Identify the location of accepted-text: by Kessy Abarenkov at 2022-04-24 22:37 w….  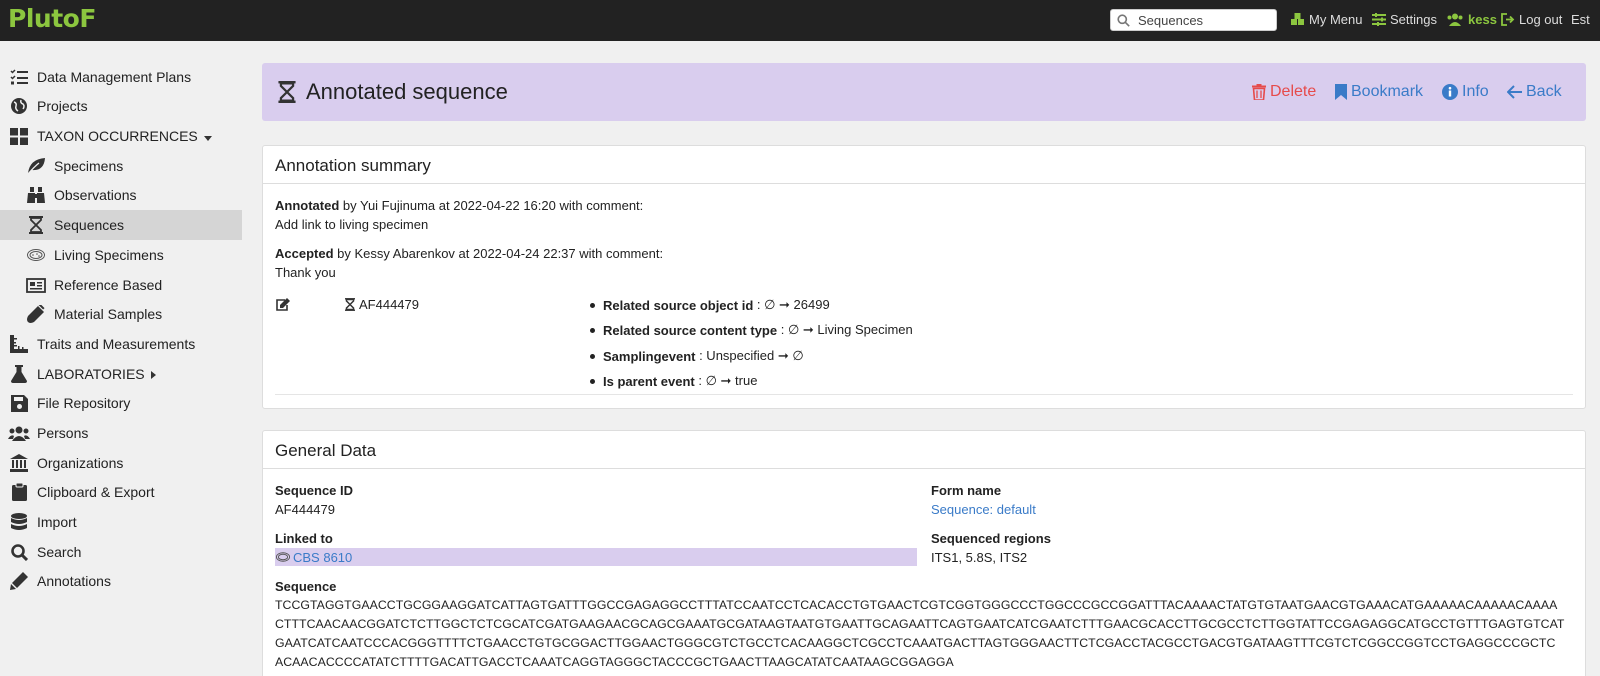
(498, 253).